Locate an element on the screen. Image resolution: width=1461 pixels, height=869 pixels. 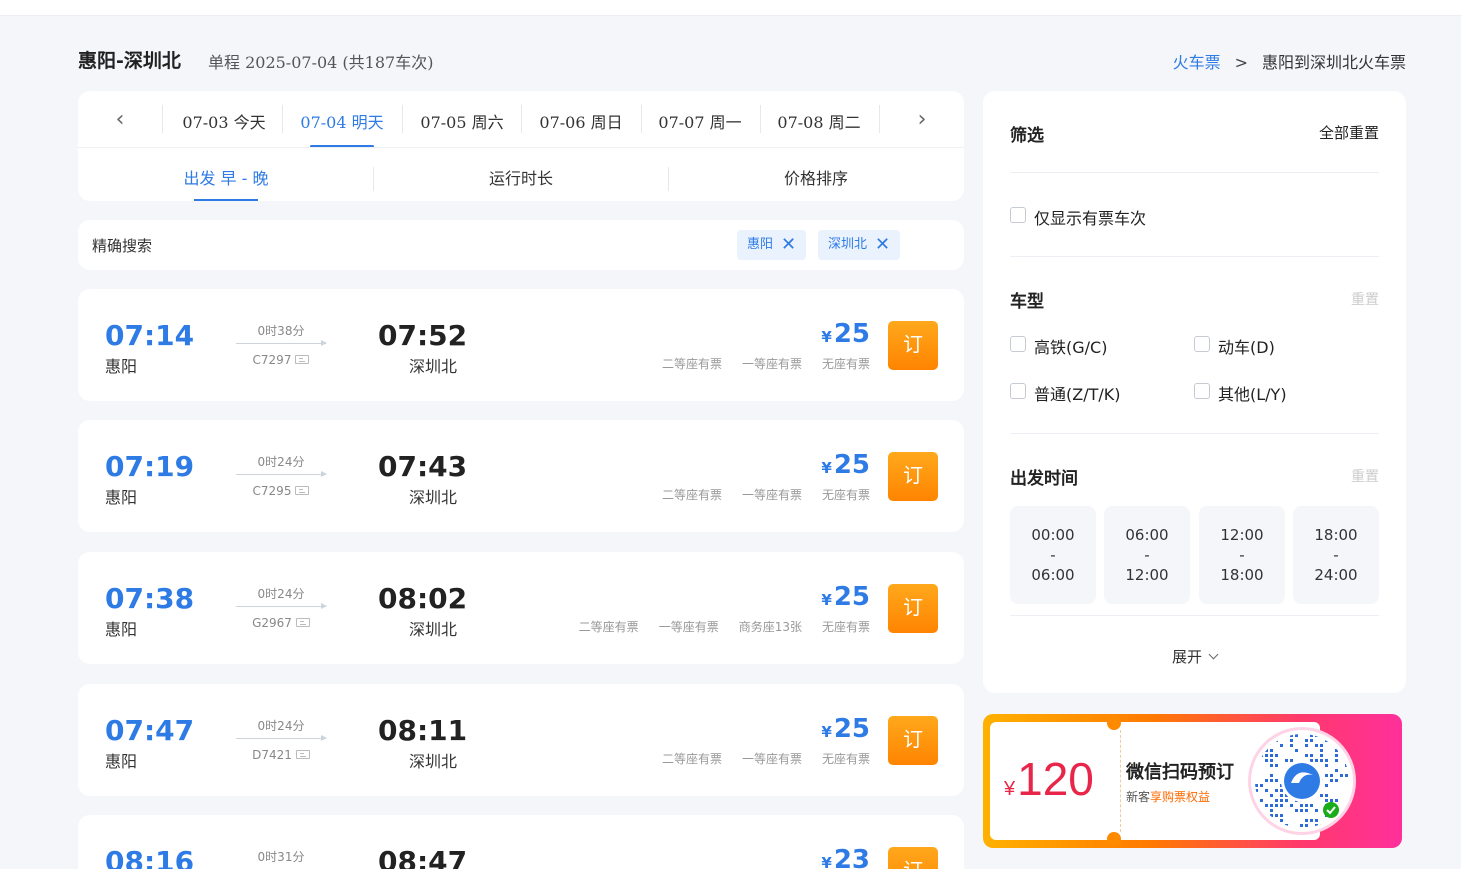
arrival-time: 08:11 is located at coordinates (423, 730).